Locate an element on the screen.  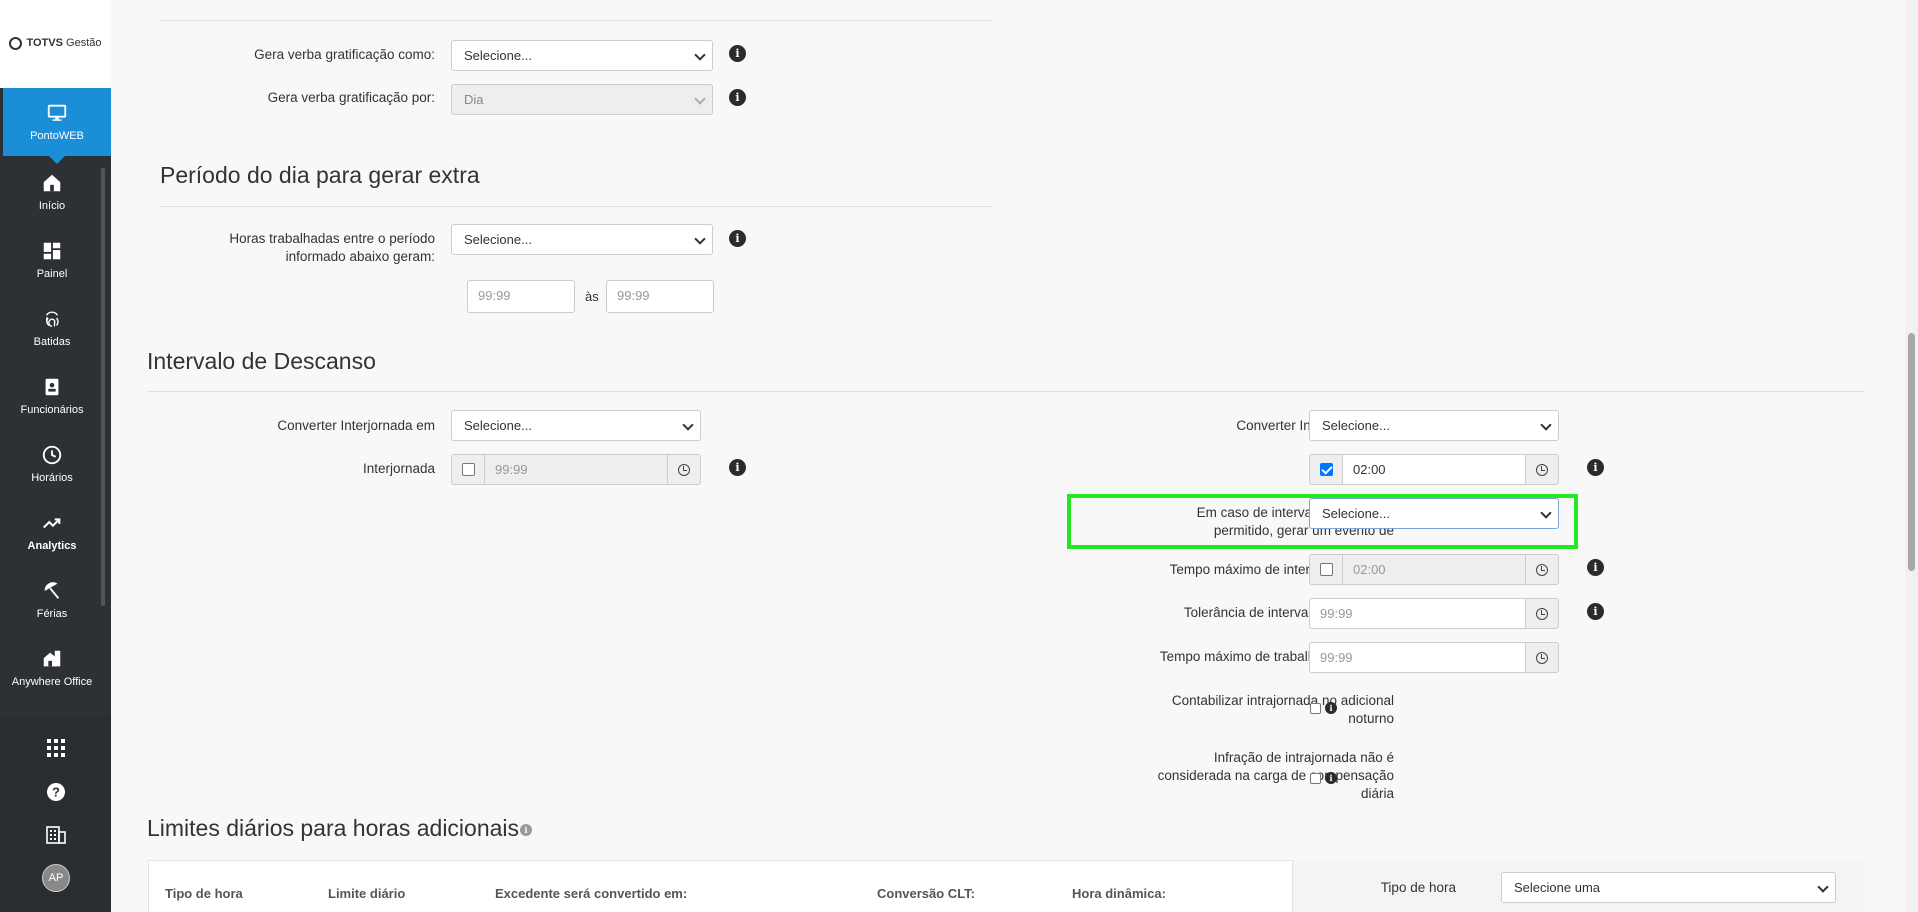
page-scrollbar is located at coordinates (1911, 456).